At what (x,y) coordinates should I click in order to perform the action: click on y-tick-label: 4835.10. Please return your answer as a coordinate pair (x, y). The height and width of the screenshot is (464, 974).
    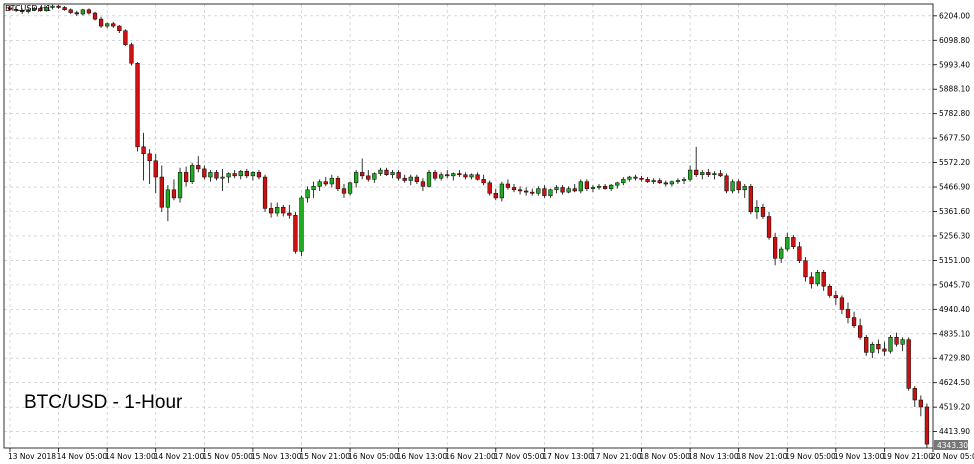
    Looking at the image, I should click on (954, 333).